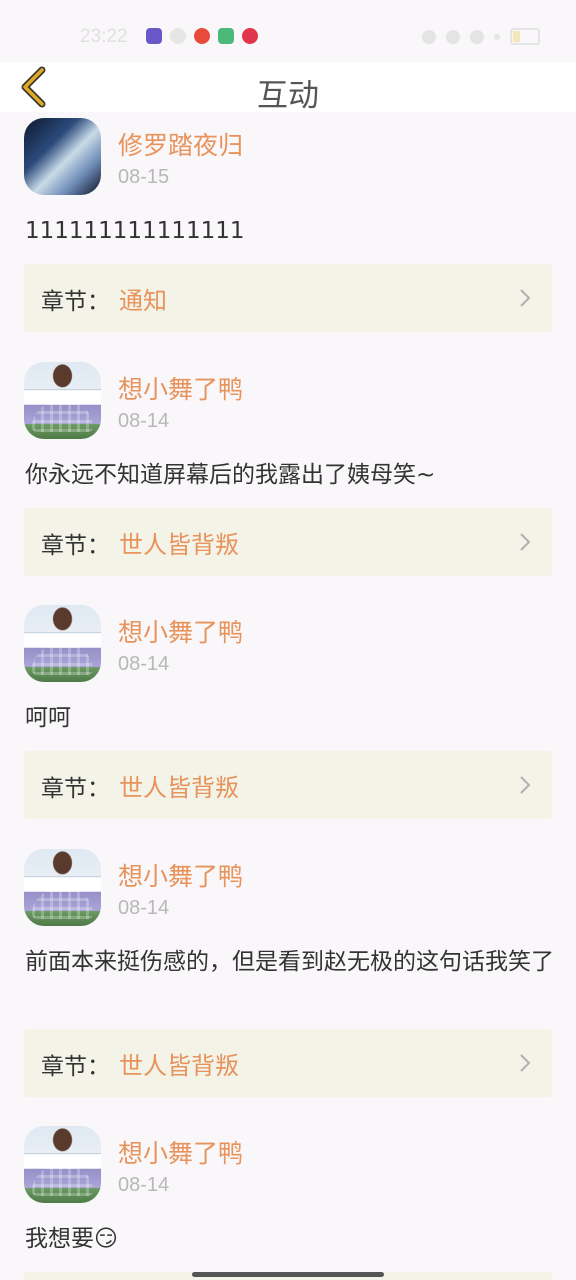 This screenshot has height=1280, width=576. I want to click on comment-text: 我想要😏, so click(71, 1239).